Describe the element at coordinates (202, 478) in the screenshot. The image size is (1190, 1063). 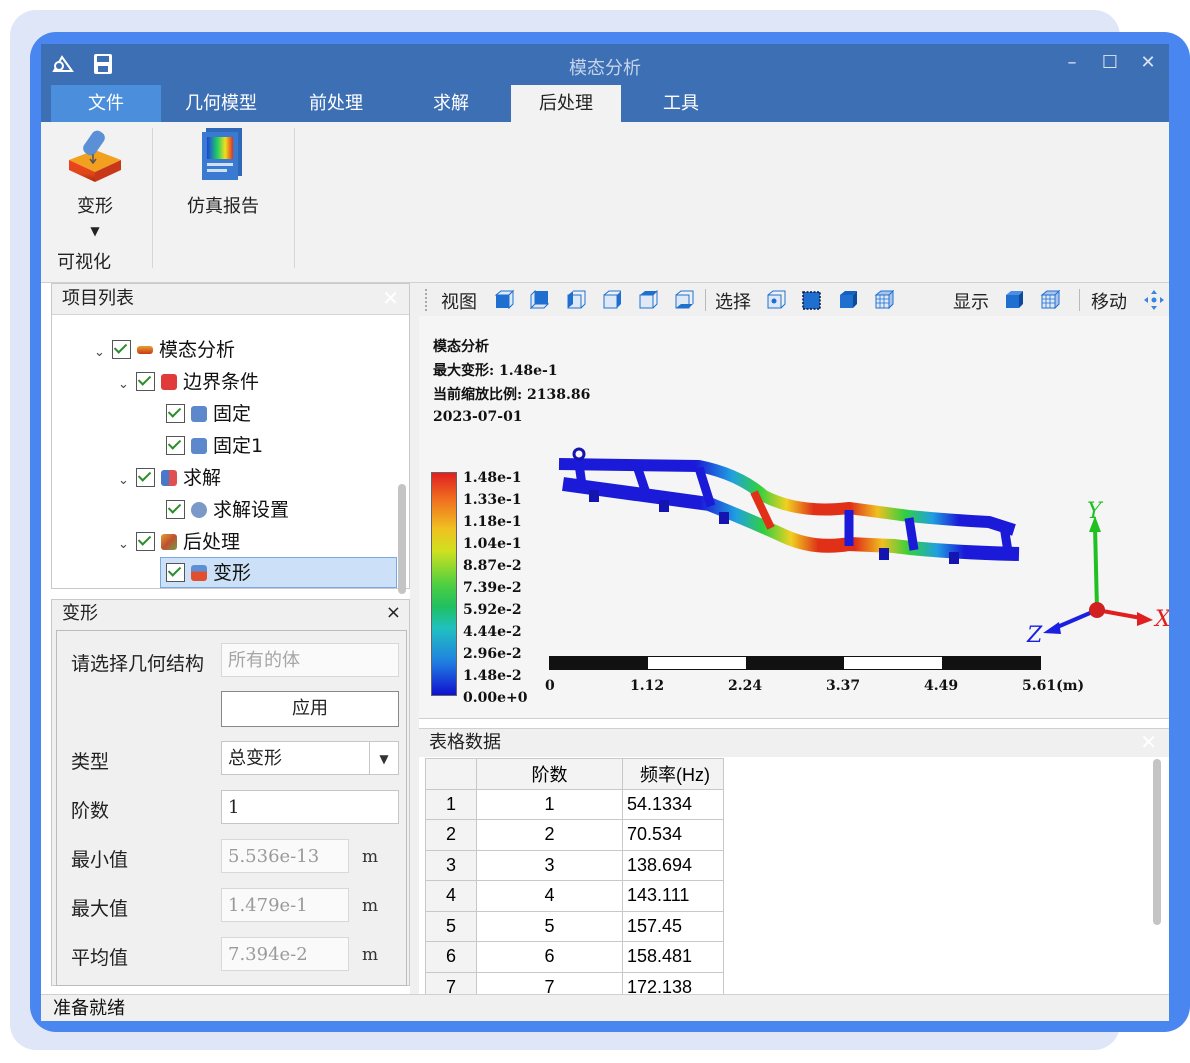
I see `tree-label: 求解` at that location.